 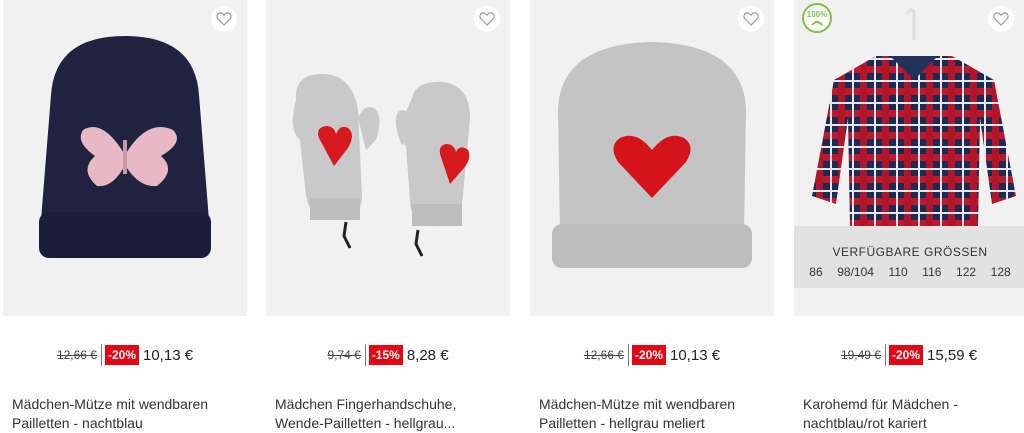 I want to click on grey-mittens-hearts-image, so click(x=381, y=165).